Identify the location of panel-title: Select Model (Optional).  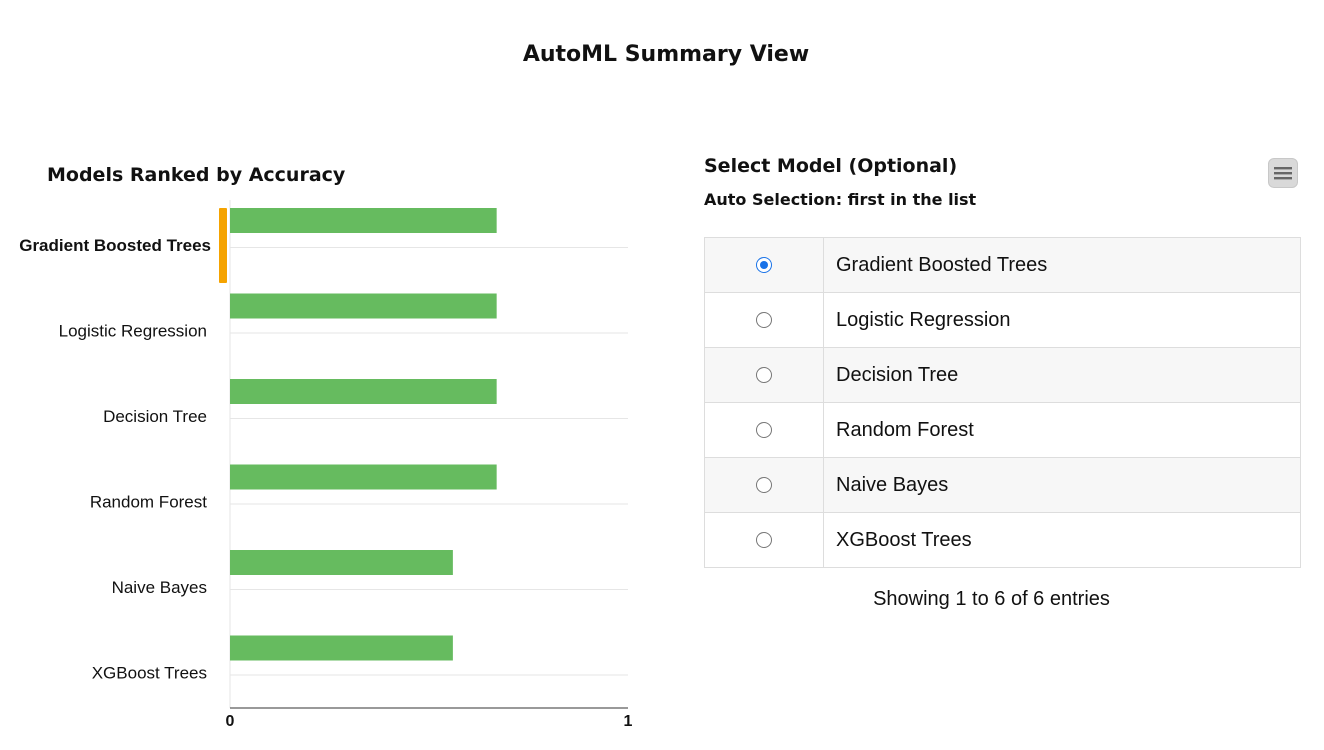
(831, 166).